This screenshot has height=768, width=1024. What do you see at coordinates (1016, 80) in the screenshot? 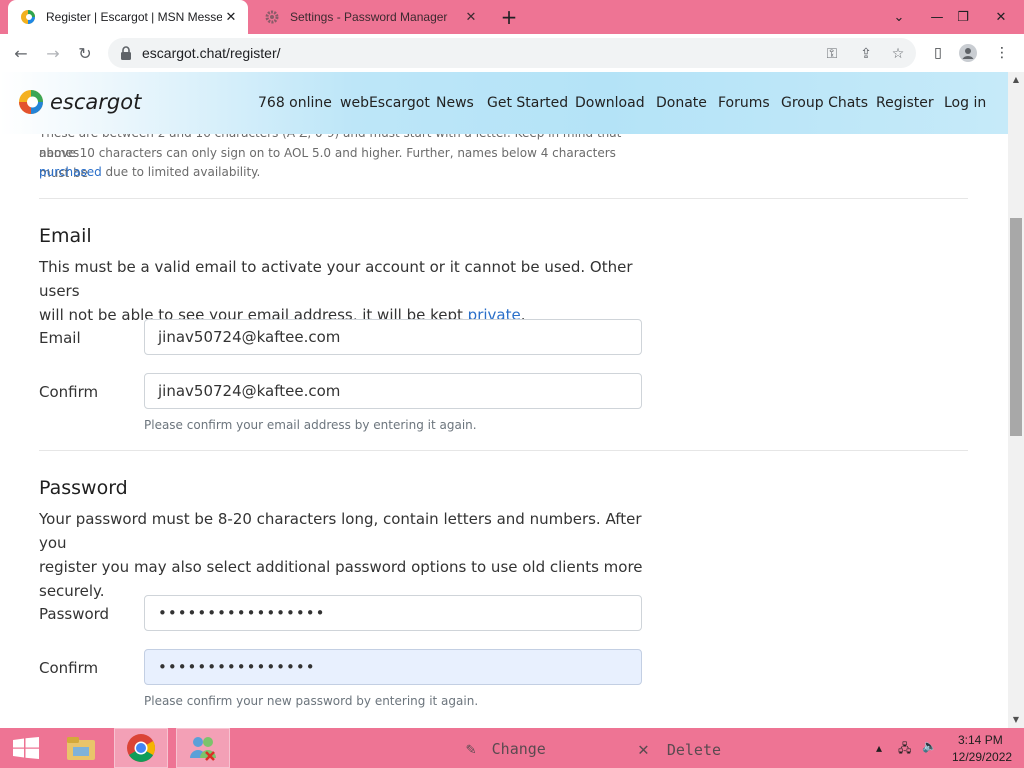
I see `scroll-up-icon: ▲` at bounding box center [1016, 80].